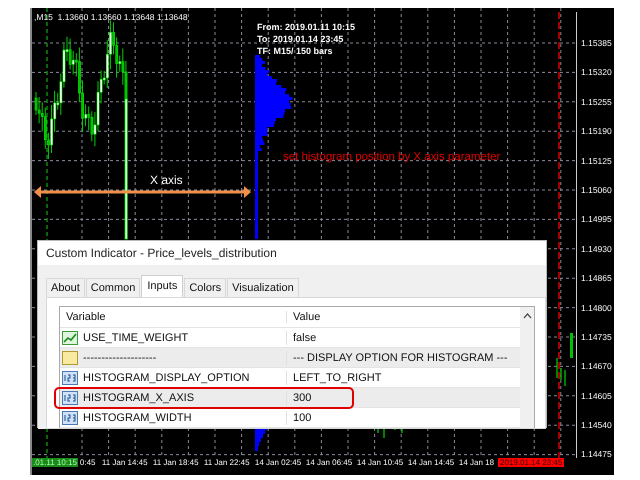  I want to click on time-label: 14 Jan 02:45, so click(278, 462).